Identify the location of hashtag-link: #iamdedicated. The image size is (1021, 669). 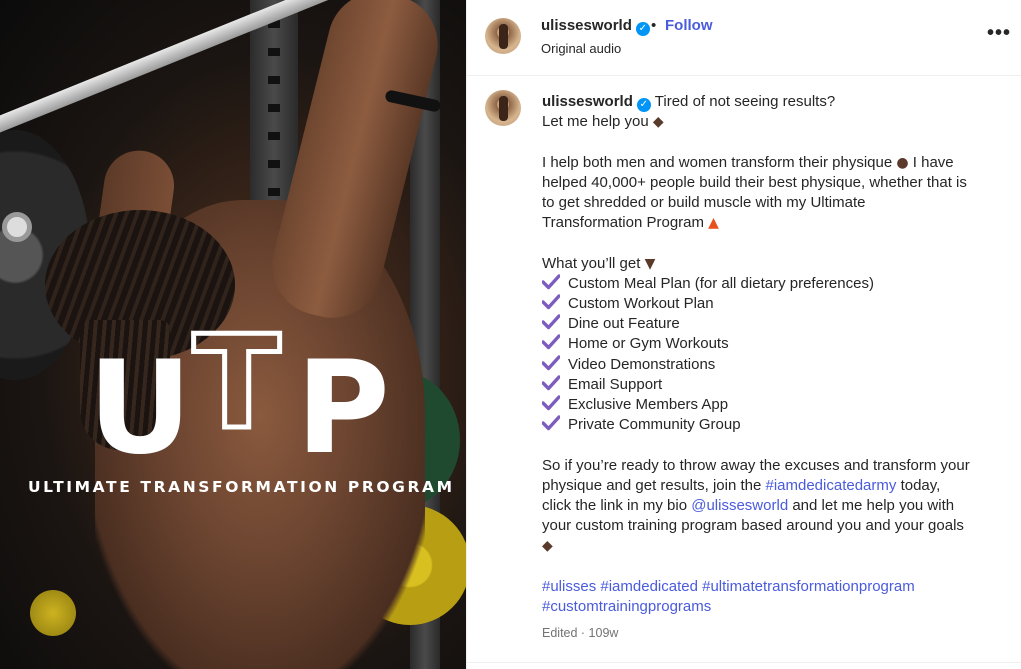
(649, 586).